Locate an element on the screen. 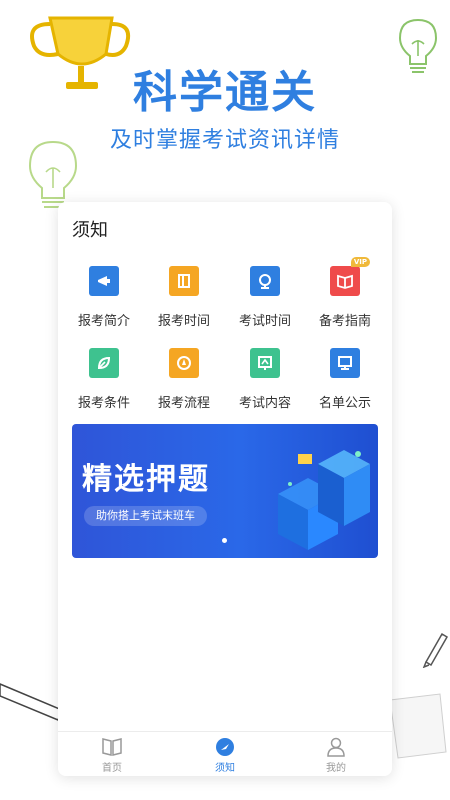 This screenshot has width=450, height=800. banner-tagline: 助你搭上考试末班车 is located at coordinates (145, 516).